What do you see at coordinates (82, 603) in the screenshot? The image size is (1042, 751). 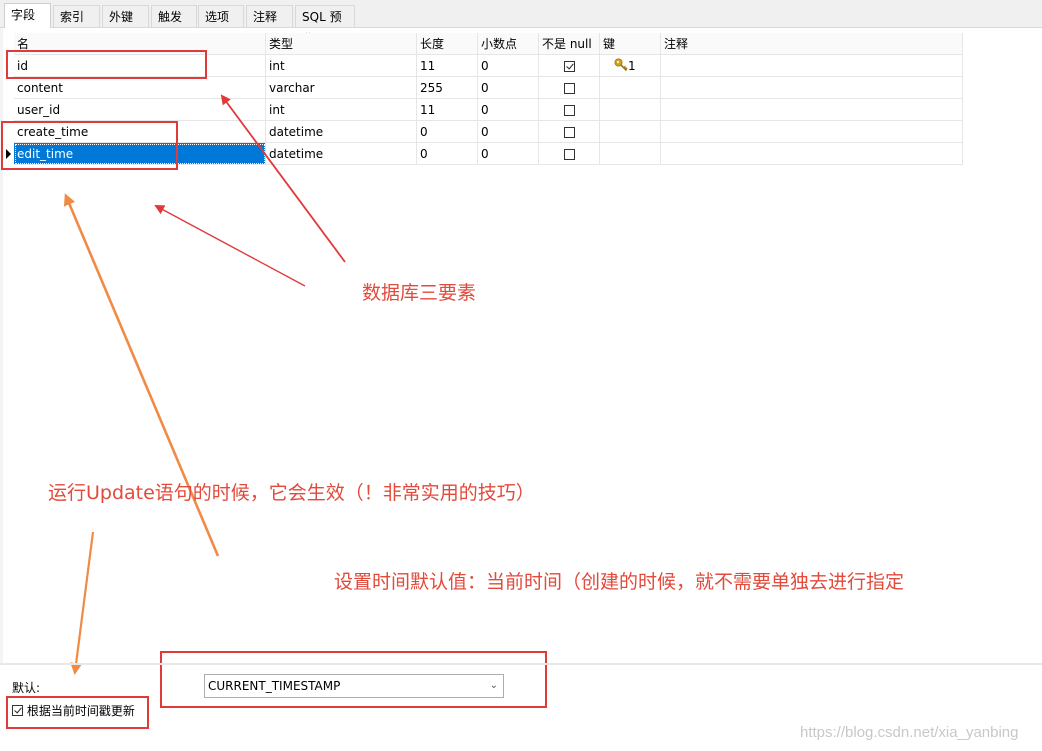 I see `arrow-update-down` at bounding box center [82, 603].